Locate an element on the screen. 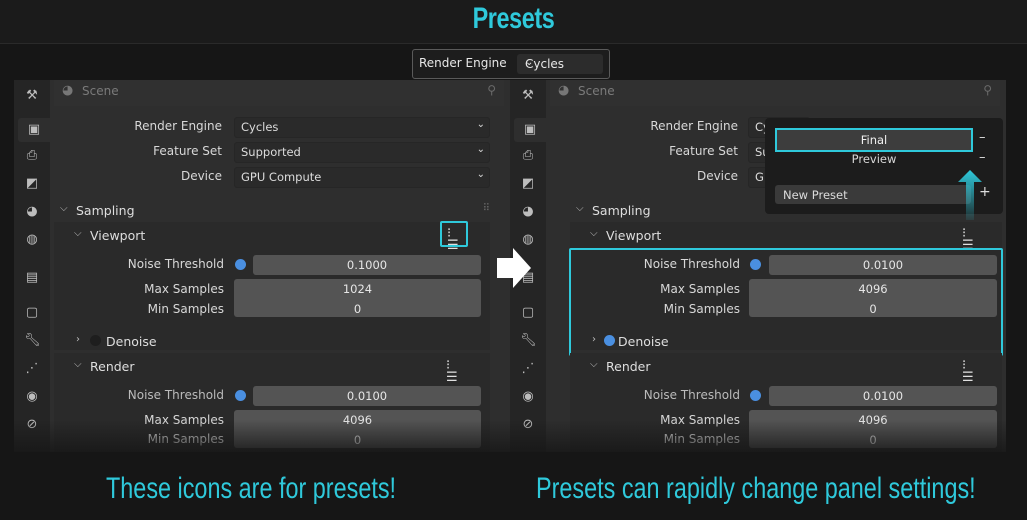  feature-set-value: Supported is located at coordinates (271, 152).